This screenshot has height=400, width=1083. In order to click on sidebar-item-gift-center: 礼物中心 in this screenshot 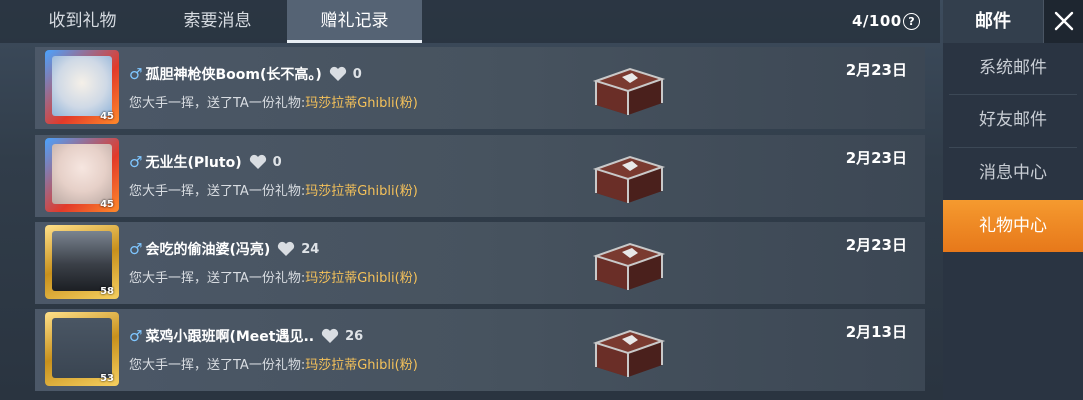, I will do `click(1013, 226)`.